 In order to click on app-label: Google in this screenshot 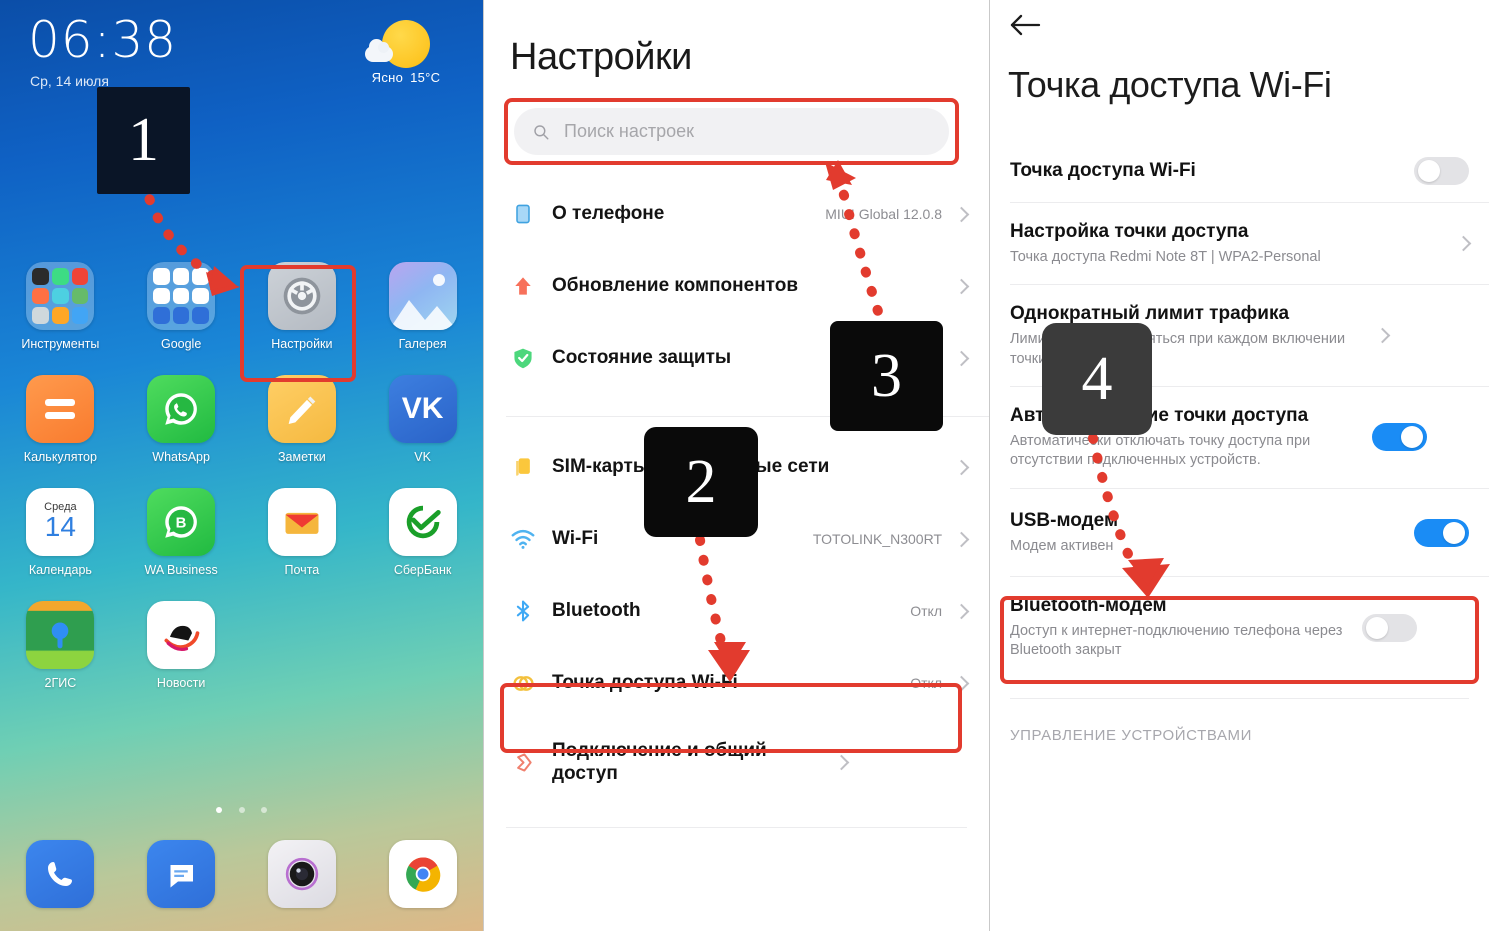, I will do `click(181, 344)`.